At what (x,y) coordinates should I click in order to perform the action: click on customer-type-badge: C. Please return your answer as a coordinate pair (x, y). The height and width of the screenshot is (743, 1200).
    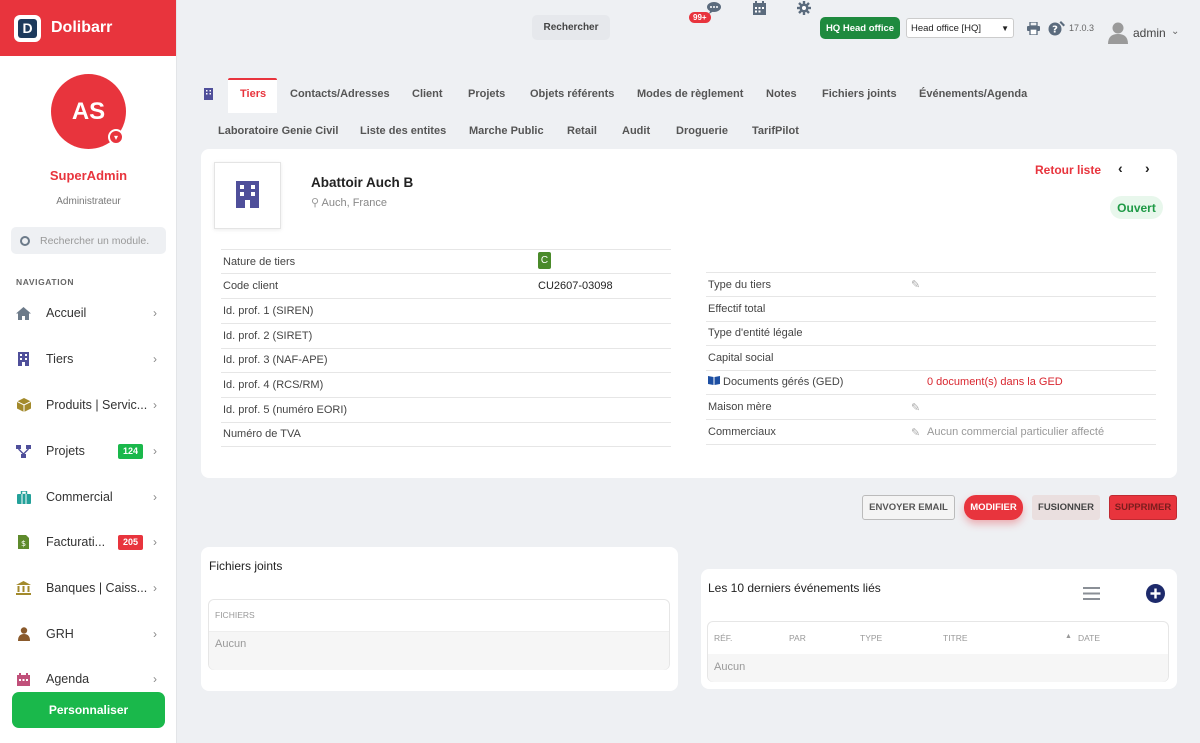
    Looking at the image, I should click on (544, 260).